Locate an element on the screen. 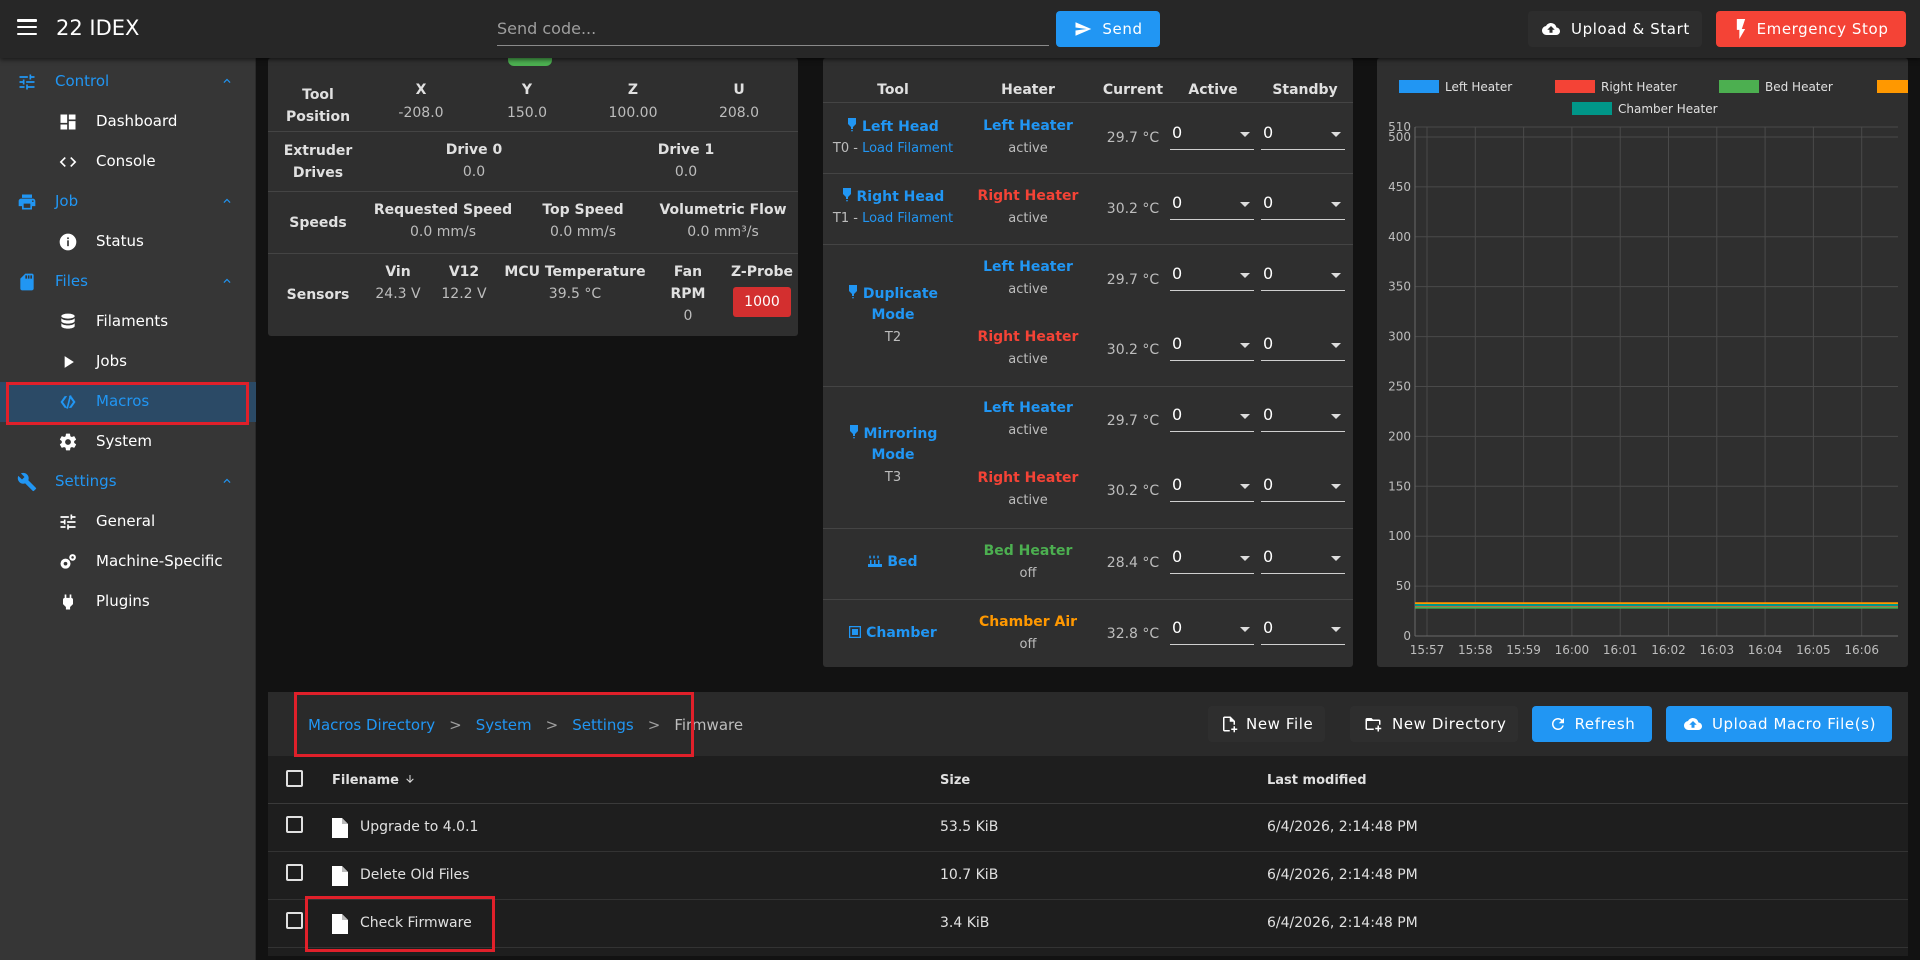 This screenshot has width=1920, height=960. upload-macro-files-button: Upload Macro File(s) is located at coordinates (1779, 724).